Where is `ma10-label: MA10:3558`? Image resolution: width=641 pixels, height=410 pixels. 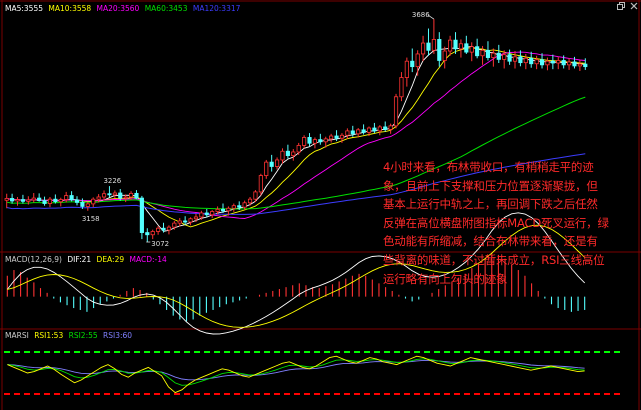 ma10-label: MA10:3558 is located at coordinates (70, 8).